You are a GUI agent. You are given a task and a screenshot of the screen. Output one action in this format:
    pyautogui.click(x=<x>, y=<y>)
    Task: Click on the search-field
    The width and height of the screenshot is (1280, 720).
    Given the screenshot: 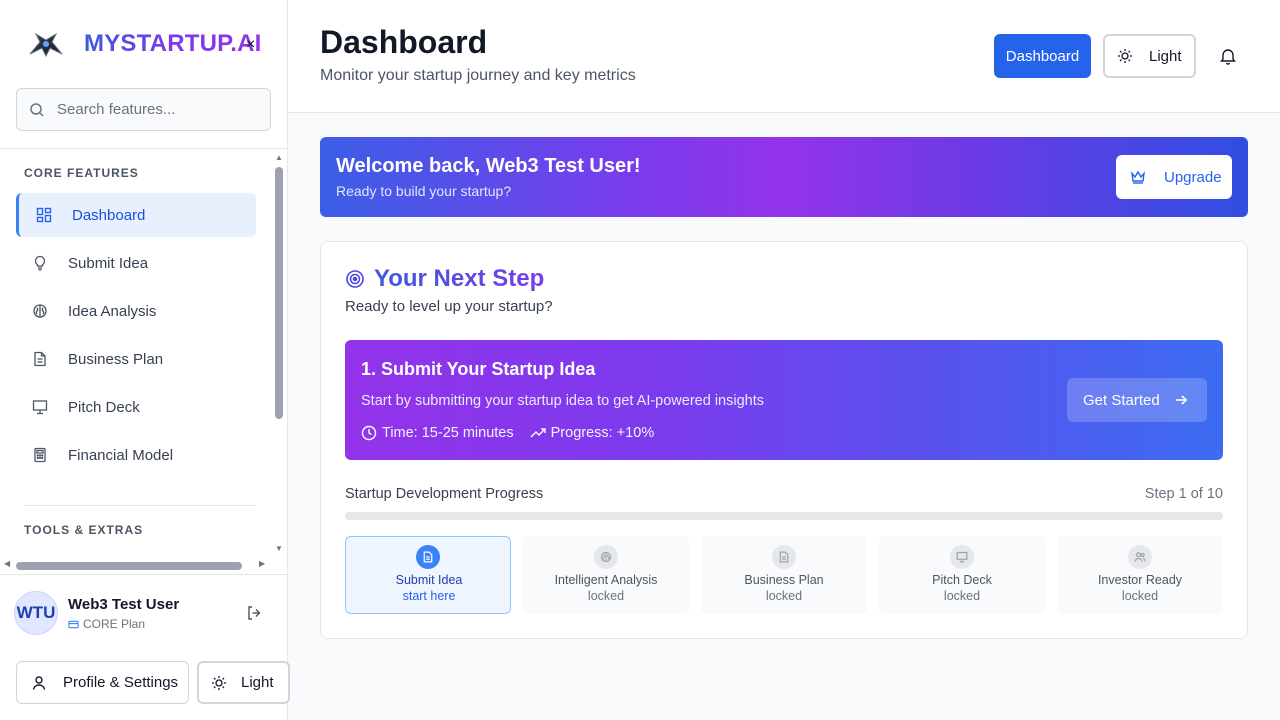 What is the action you would take?
    pyautogui.click(x=143, y=109)
    